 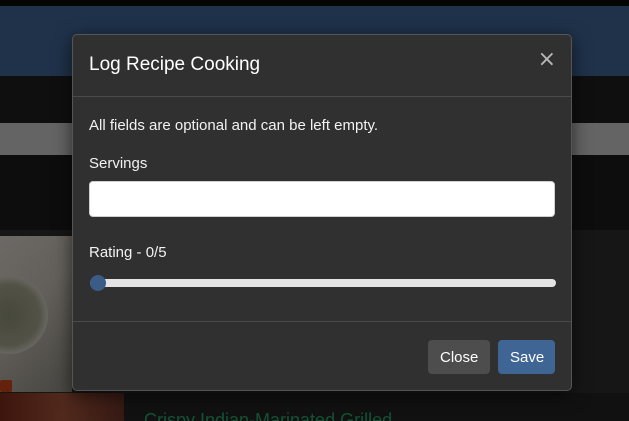 I want to click on close-icon: ×, so click(x=547, y=60).